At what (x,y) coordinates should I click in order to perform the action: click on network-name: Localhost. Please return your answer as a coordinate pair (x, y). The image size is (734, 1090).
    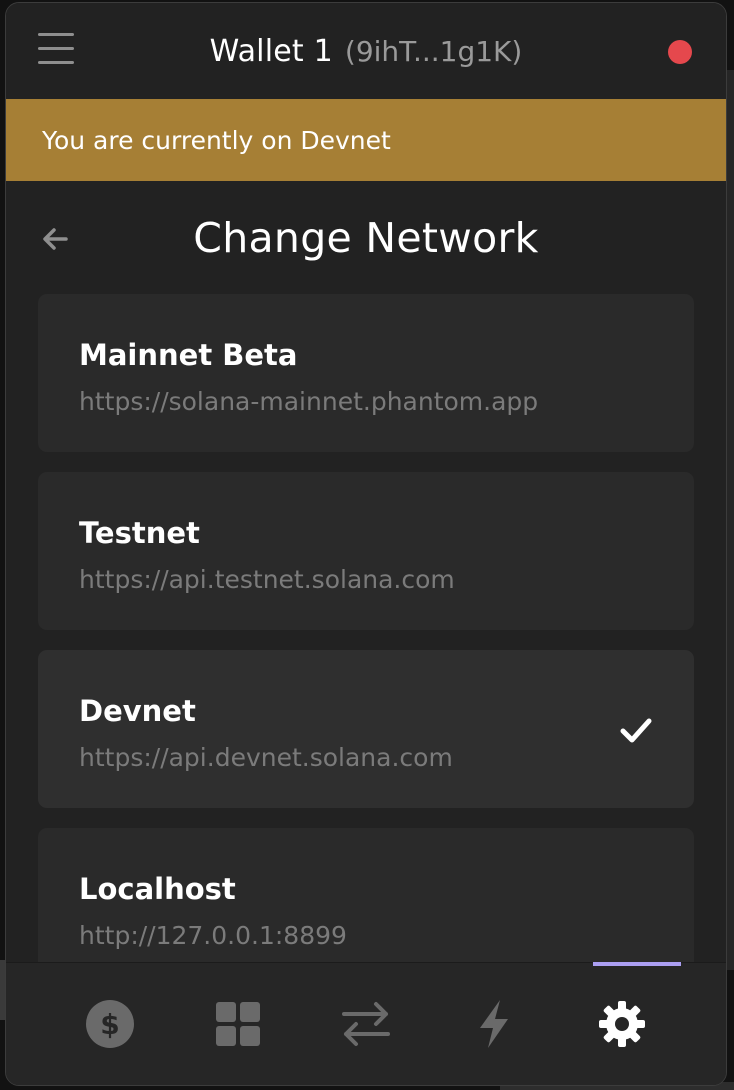
    Looking at the image, I should click on (157, 889).